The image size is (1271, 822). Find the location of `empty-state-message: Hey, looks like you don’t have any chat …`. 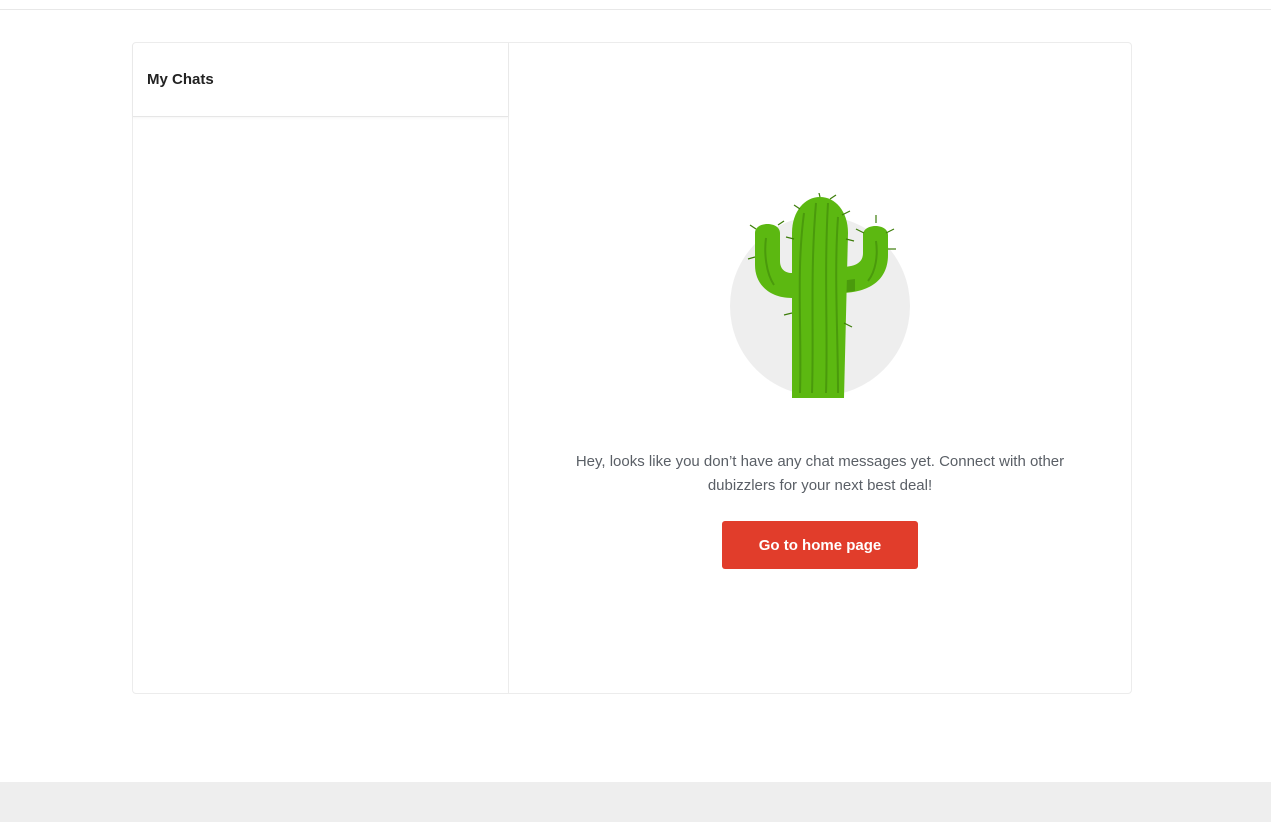

empty-state-message: Hey, looks like you don’t have any chat … is located at coordinates (820, 473).